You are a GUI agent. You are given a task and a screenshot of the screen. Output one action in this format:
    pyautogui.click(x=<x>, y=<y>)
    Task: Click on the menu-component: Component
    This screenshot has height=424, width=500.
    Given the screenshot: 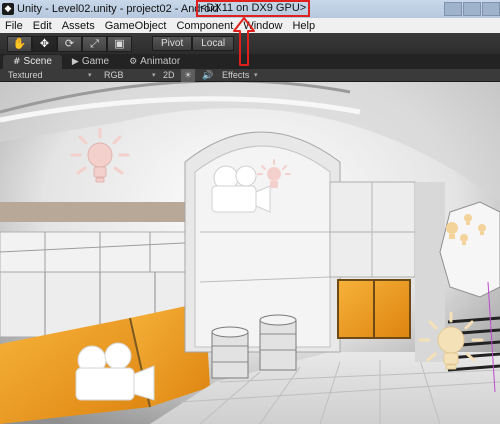 What is the action you would take?
    pyautogui.click(x=204, y=26)
    